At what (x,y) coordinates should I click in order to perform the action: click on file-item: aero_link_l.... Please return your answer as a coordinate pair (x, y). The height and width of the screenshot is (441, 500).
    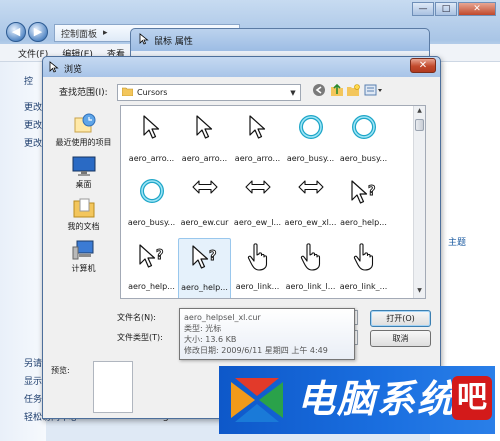
    Looking at the image, I should click on (310, 268).